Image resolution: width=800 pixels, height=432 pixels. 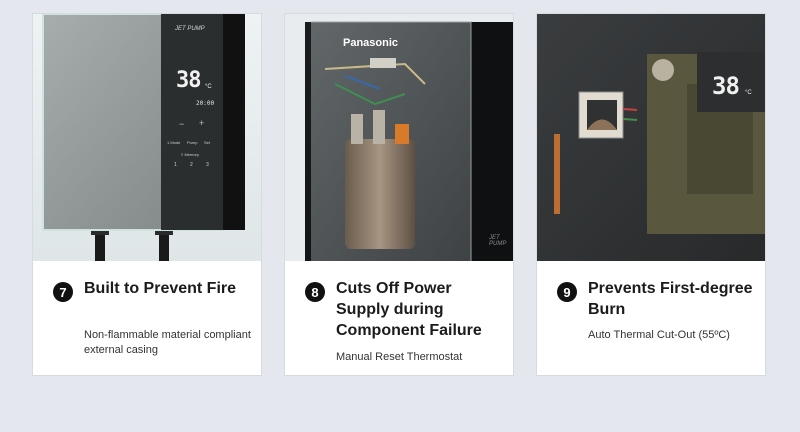 I want to click on memory-slot-1: 1, so click(x=175, y=165).